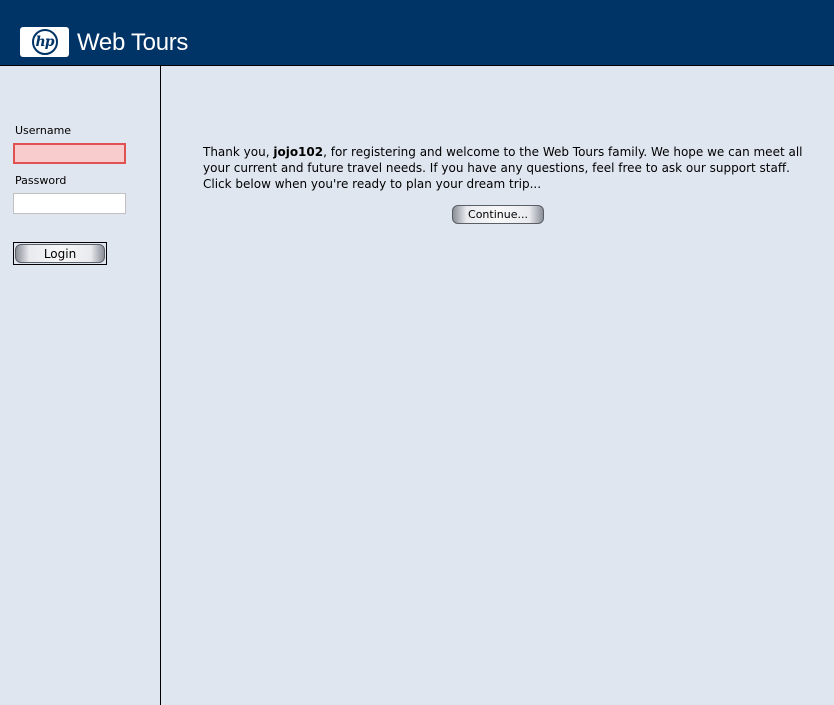  What do you see at coordinates (41, 180) in the screenshot?
I see `password-label: Password` at bounding box center [41, 180].